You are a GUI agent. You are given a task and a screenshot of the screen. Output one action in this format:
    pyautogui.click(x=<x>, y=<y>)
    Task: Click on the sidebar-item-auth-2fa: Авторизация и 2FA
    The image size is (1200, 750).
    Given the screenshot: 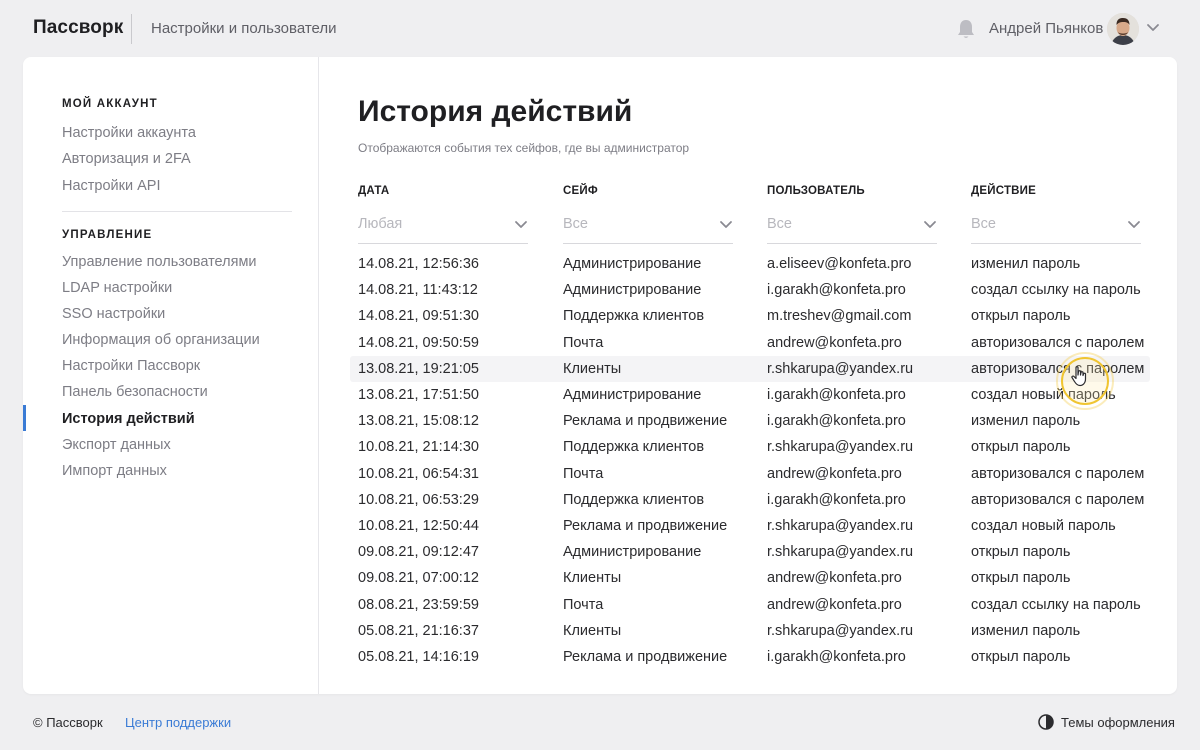 What is the action you would take?
    pyautogui.click(x=126, y=159)
    